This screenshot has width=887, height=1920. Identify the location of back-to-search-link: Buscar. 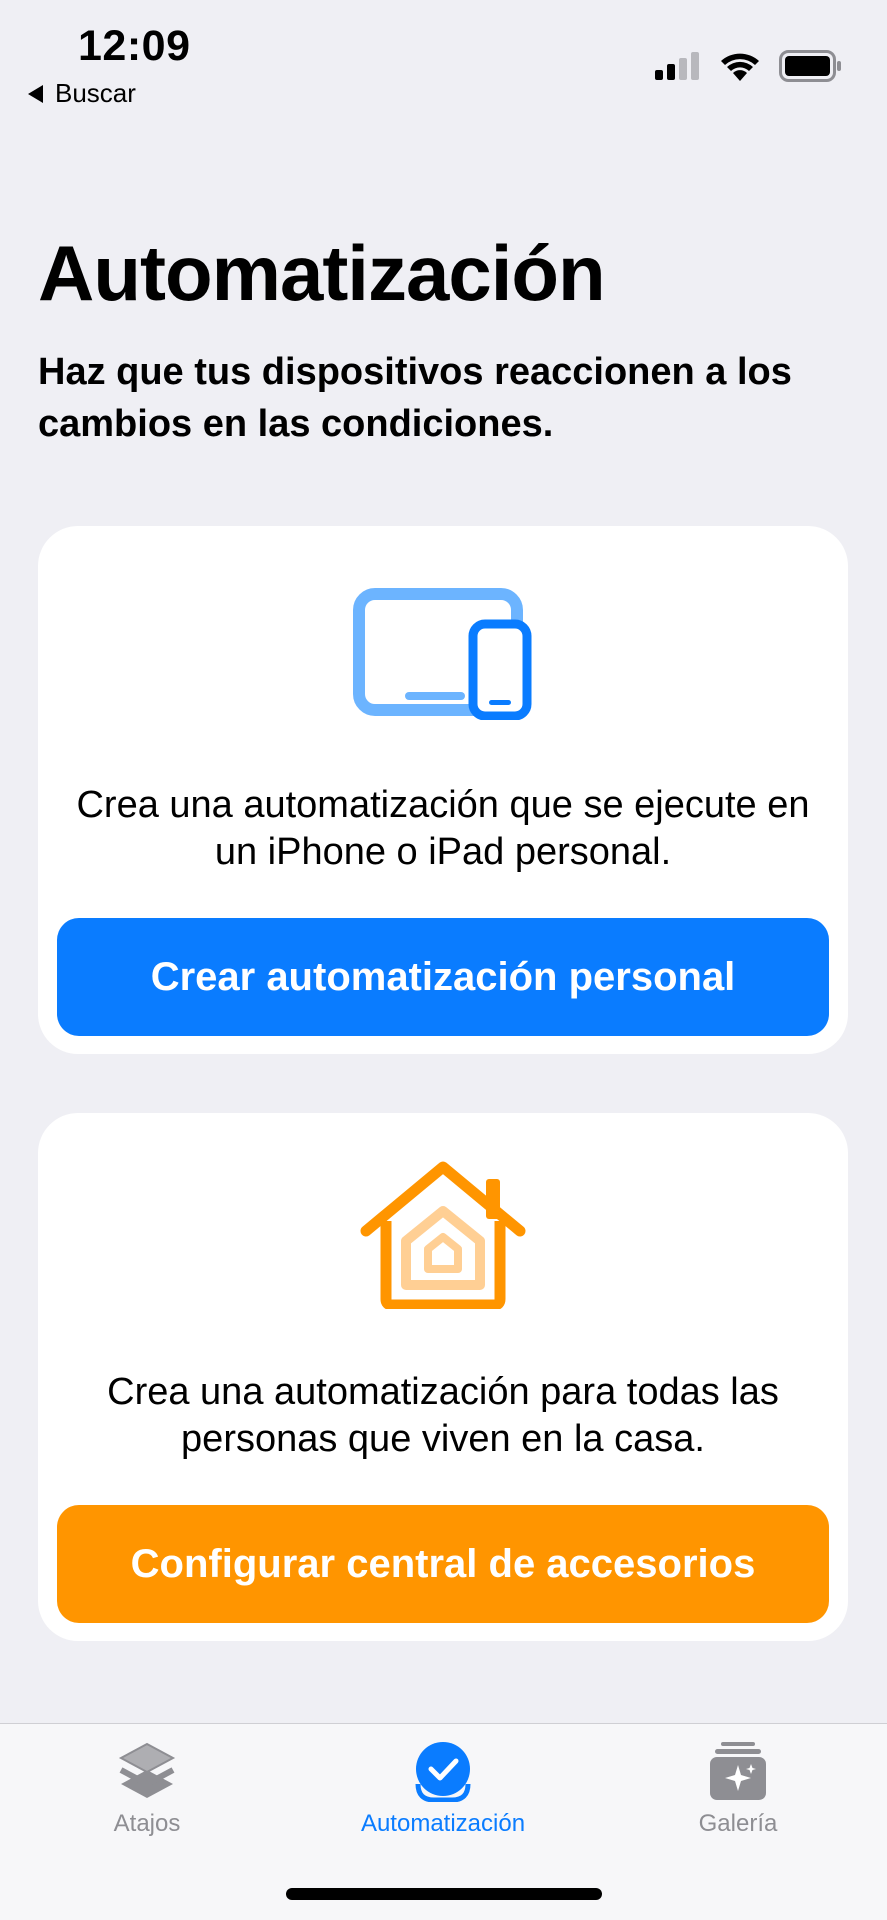
(82, 93).